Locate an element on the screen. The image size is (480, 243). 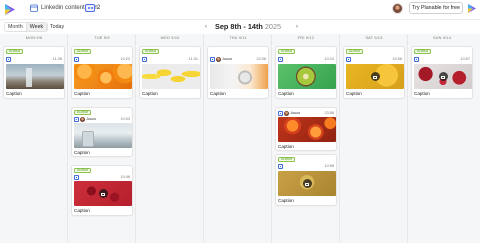
members-indicator: 2 is located at coordinates (92, 8).